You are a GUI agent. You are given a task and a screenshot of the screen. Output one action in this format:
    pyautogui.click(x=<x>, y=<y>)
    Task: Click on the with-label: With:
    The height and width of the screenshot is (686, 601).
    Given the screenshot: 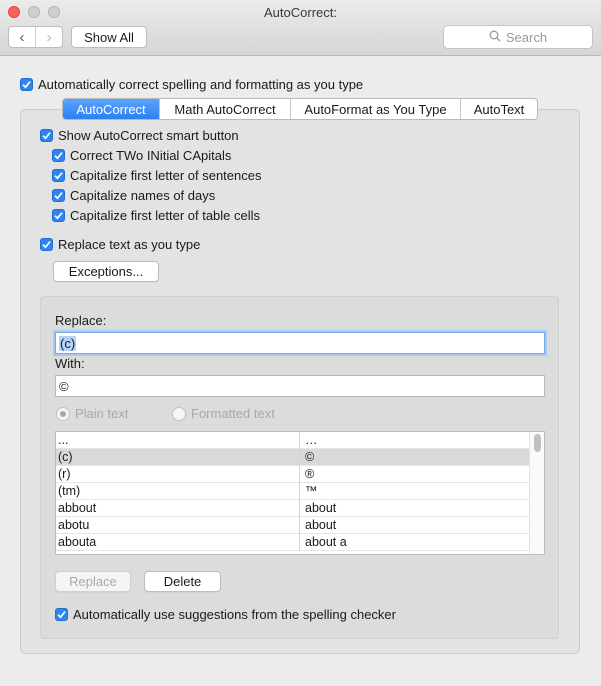 What is the action you would take?
    pyautogui.click(x=70, y=363)
    